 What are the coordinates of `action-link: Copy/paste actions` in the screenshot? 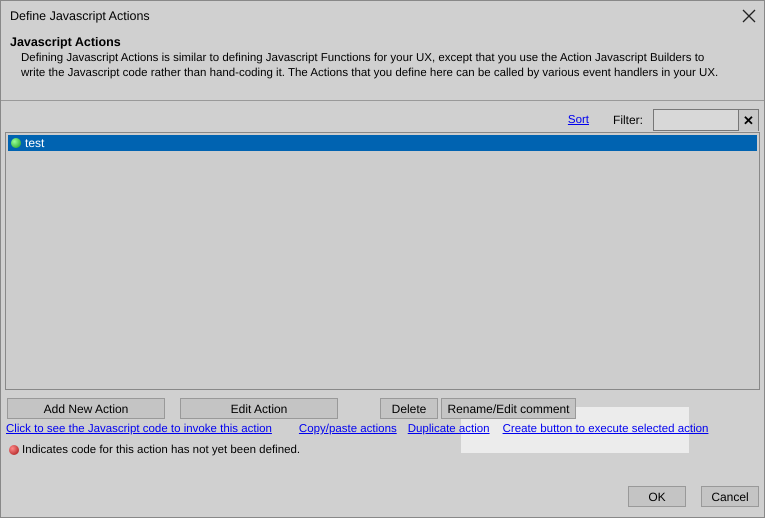 It's located at (347, 429).